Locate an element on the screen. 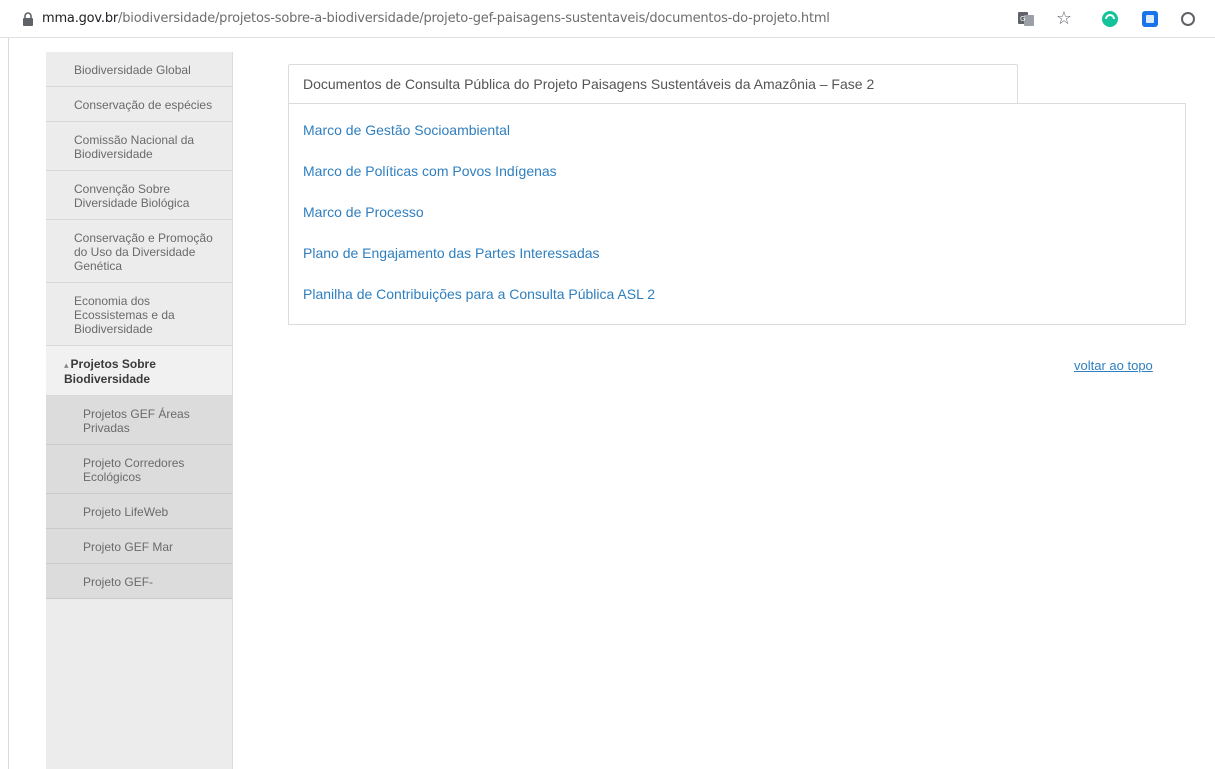  doc-link-gestao-socioambiental: Marco de Gestão Socioambiental is located at coordinates (737, 142).